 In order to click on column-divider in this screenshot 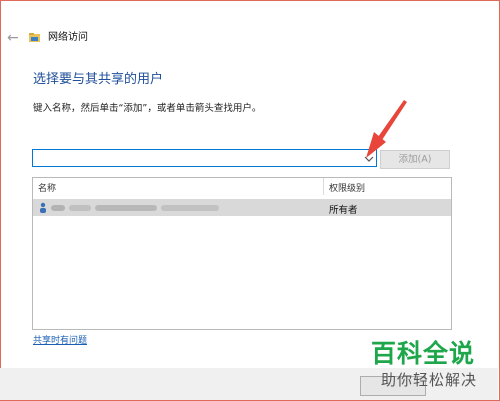, I will do `click(323, 186)`.